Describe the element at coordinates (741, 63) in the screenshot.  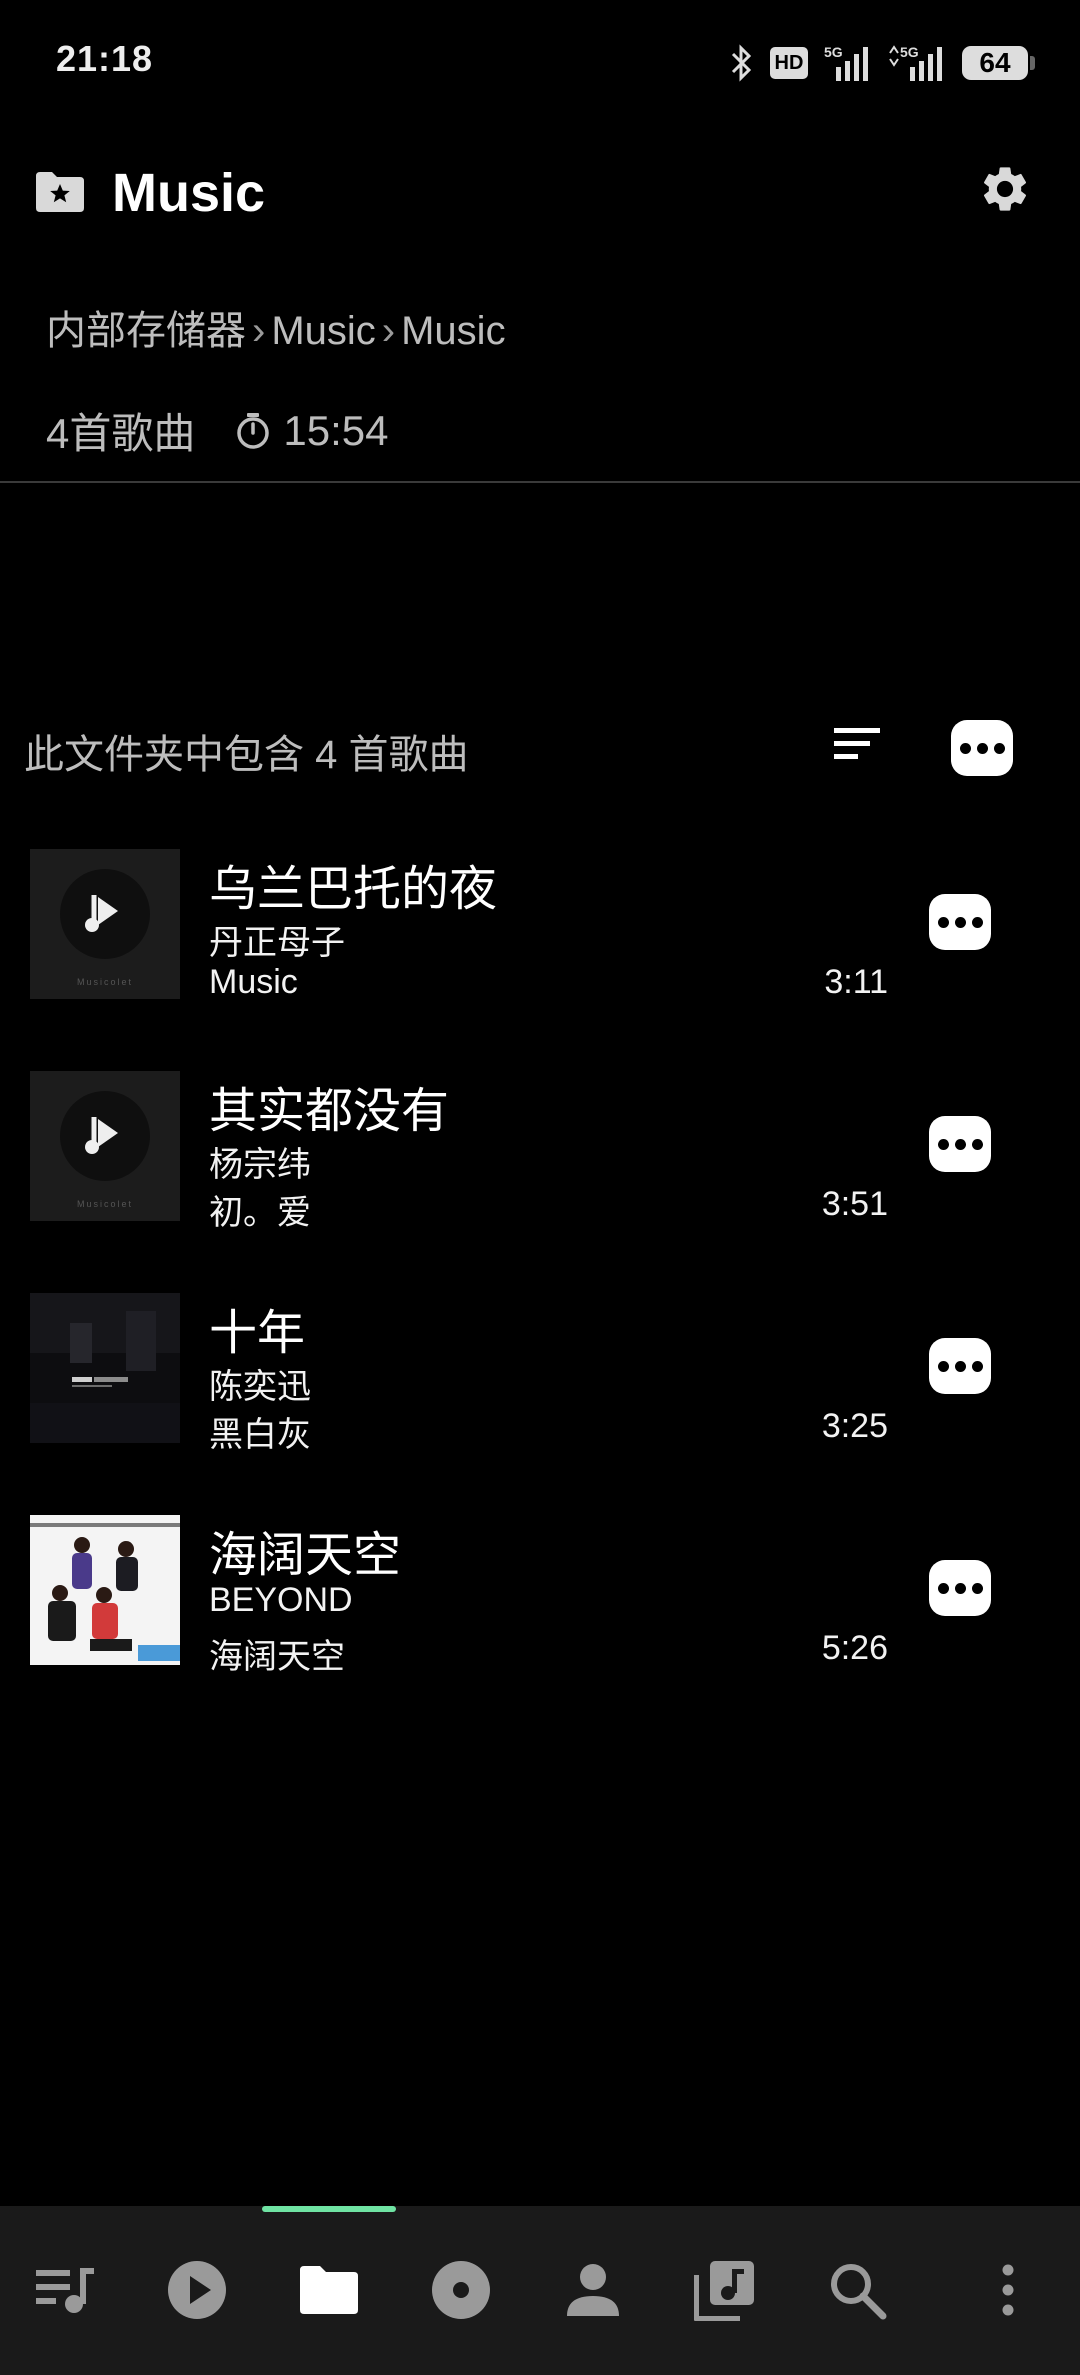
I see `bluetooth-icon` at that location.